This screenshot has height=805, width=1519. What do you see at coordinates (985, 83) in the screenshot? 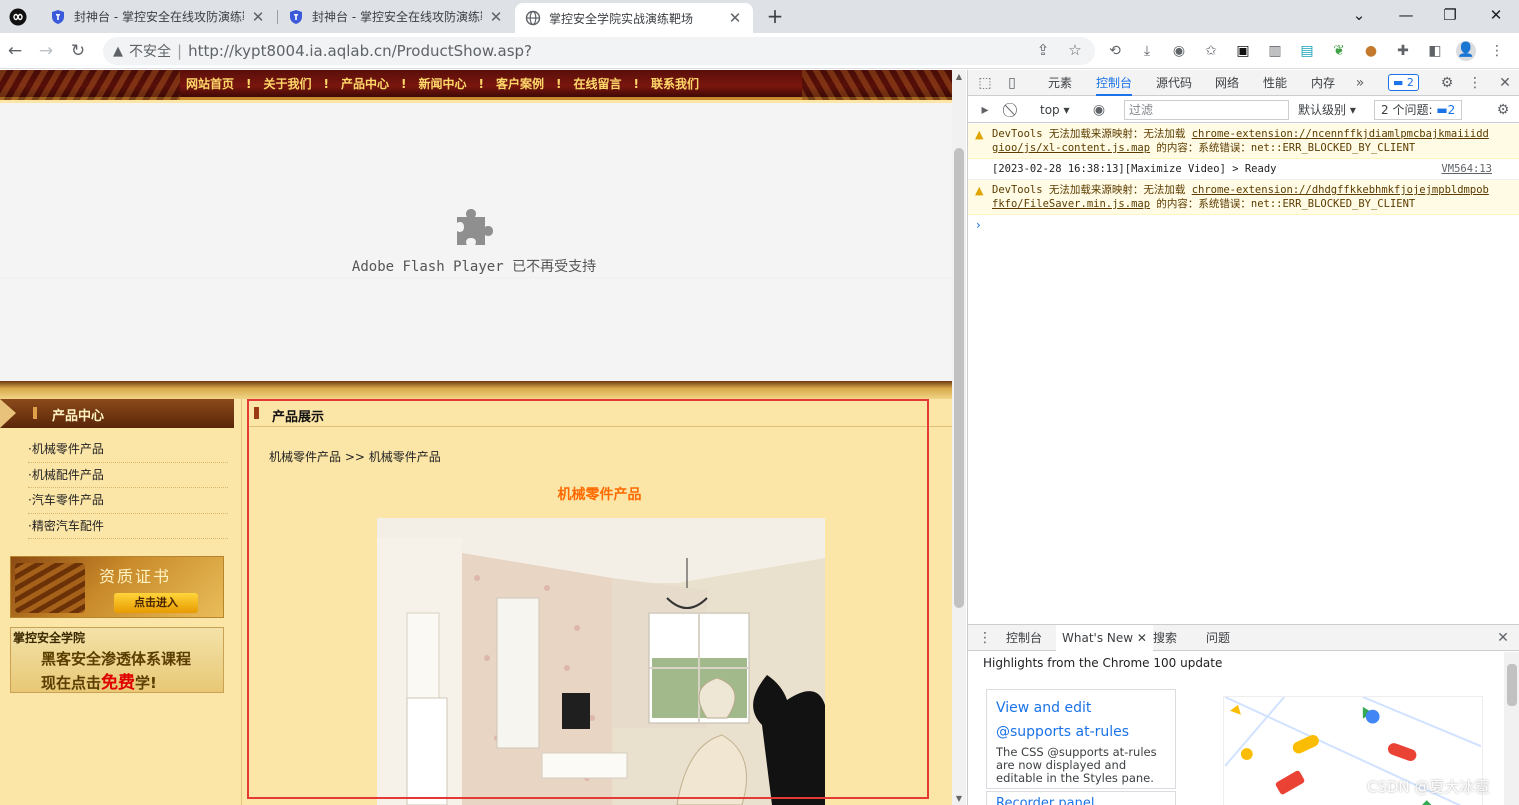
I see `inspect-element-icon: ⬚` at bounding box center [985, 83].